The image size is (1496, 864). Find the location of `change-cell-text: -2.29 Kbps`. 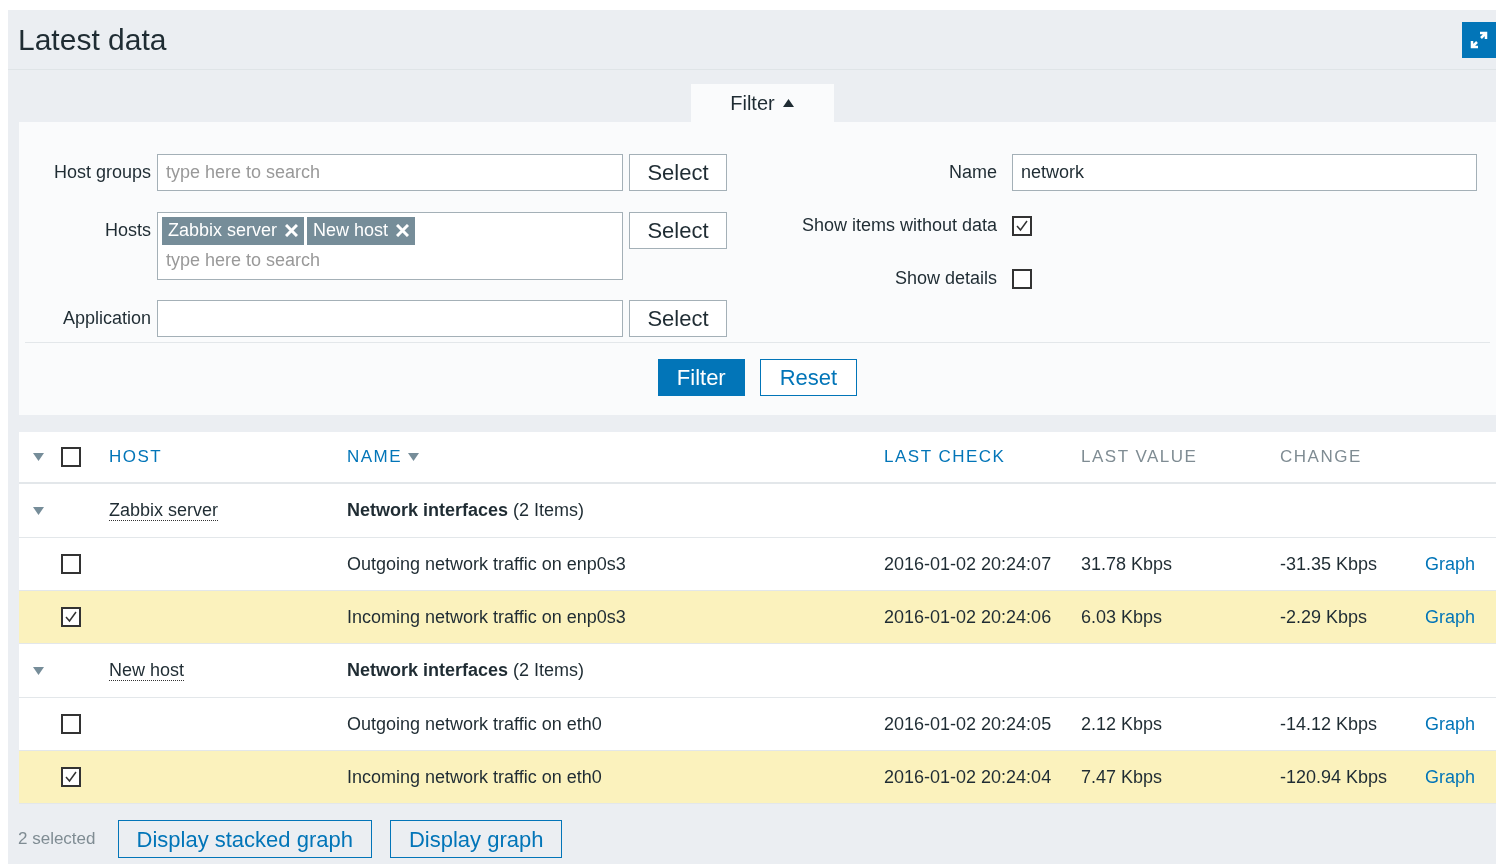

change-cell-text: -2.29 Kbps is located at coordinates (1324, 617).